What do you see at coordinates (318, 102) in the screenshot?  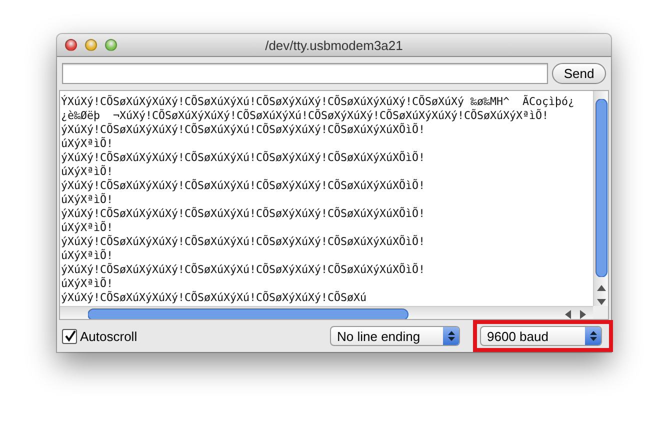 I see `console-line: ÝXúXý!CÕSøXúXýXúXý!CÕSøXúXýXú!CÕSøXýXúXý!CÕSøXúXýXúXý!CÕSøXúXý ‰ø‰MH^ ÃCoçìþó¿` at bounding box center [318, 102].